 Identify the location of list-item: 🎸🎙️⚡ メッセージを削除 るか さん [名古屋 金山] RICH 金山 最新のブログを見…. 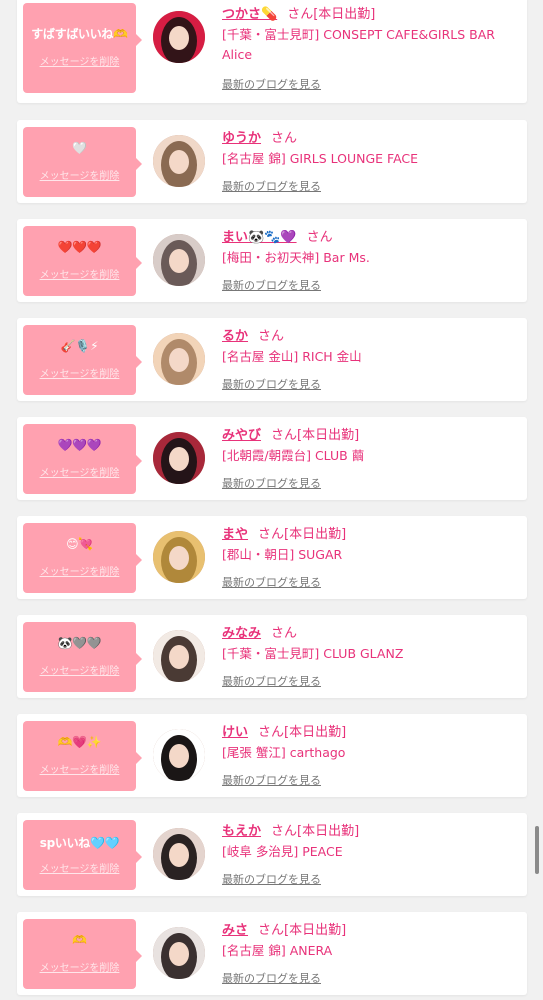
(272, 359).